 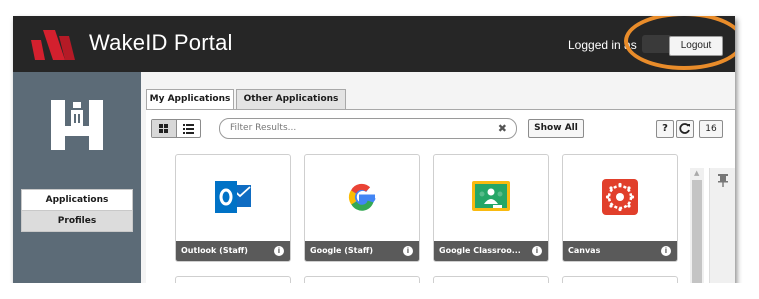 I want to click on outlook-icon, so click(x=233, y=197).